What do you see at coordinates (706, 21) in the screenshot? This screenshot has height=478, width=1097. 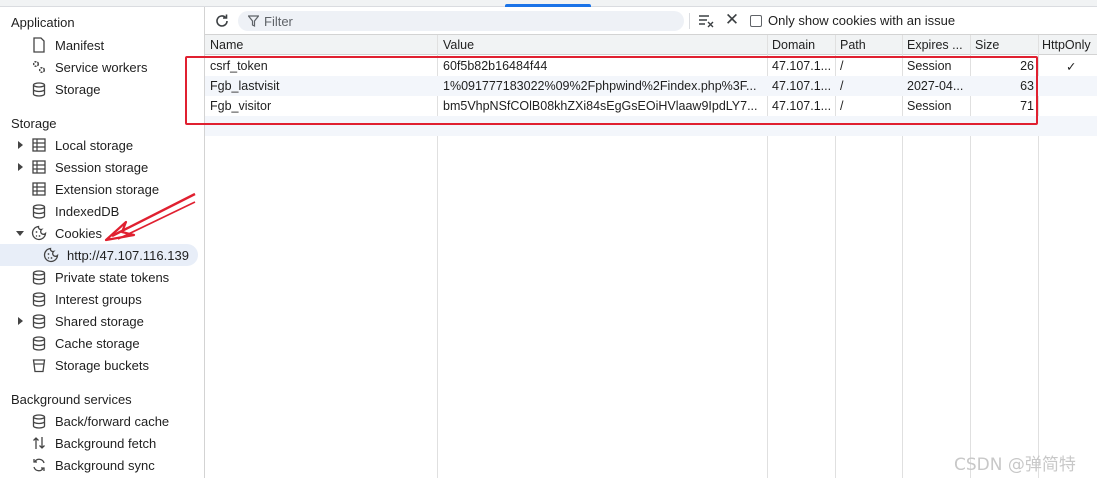 I see `clear-filtered-cookies-icon` at bounding box center [706, 21].